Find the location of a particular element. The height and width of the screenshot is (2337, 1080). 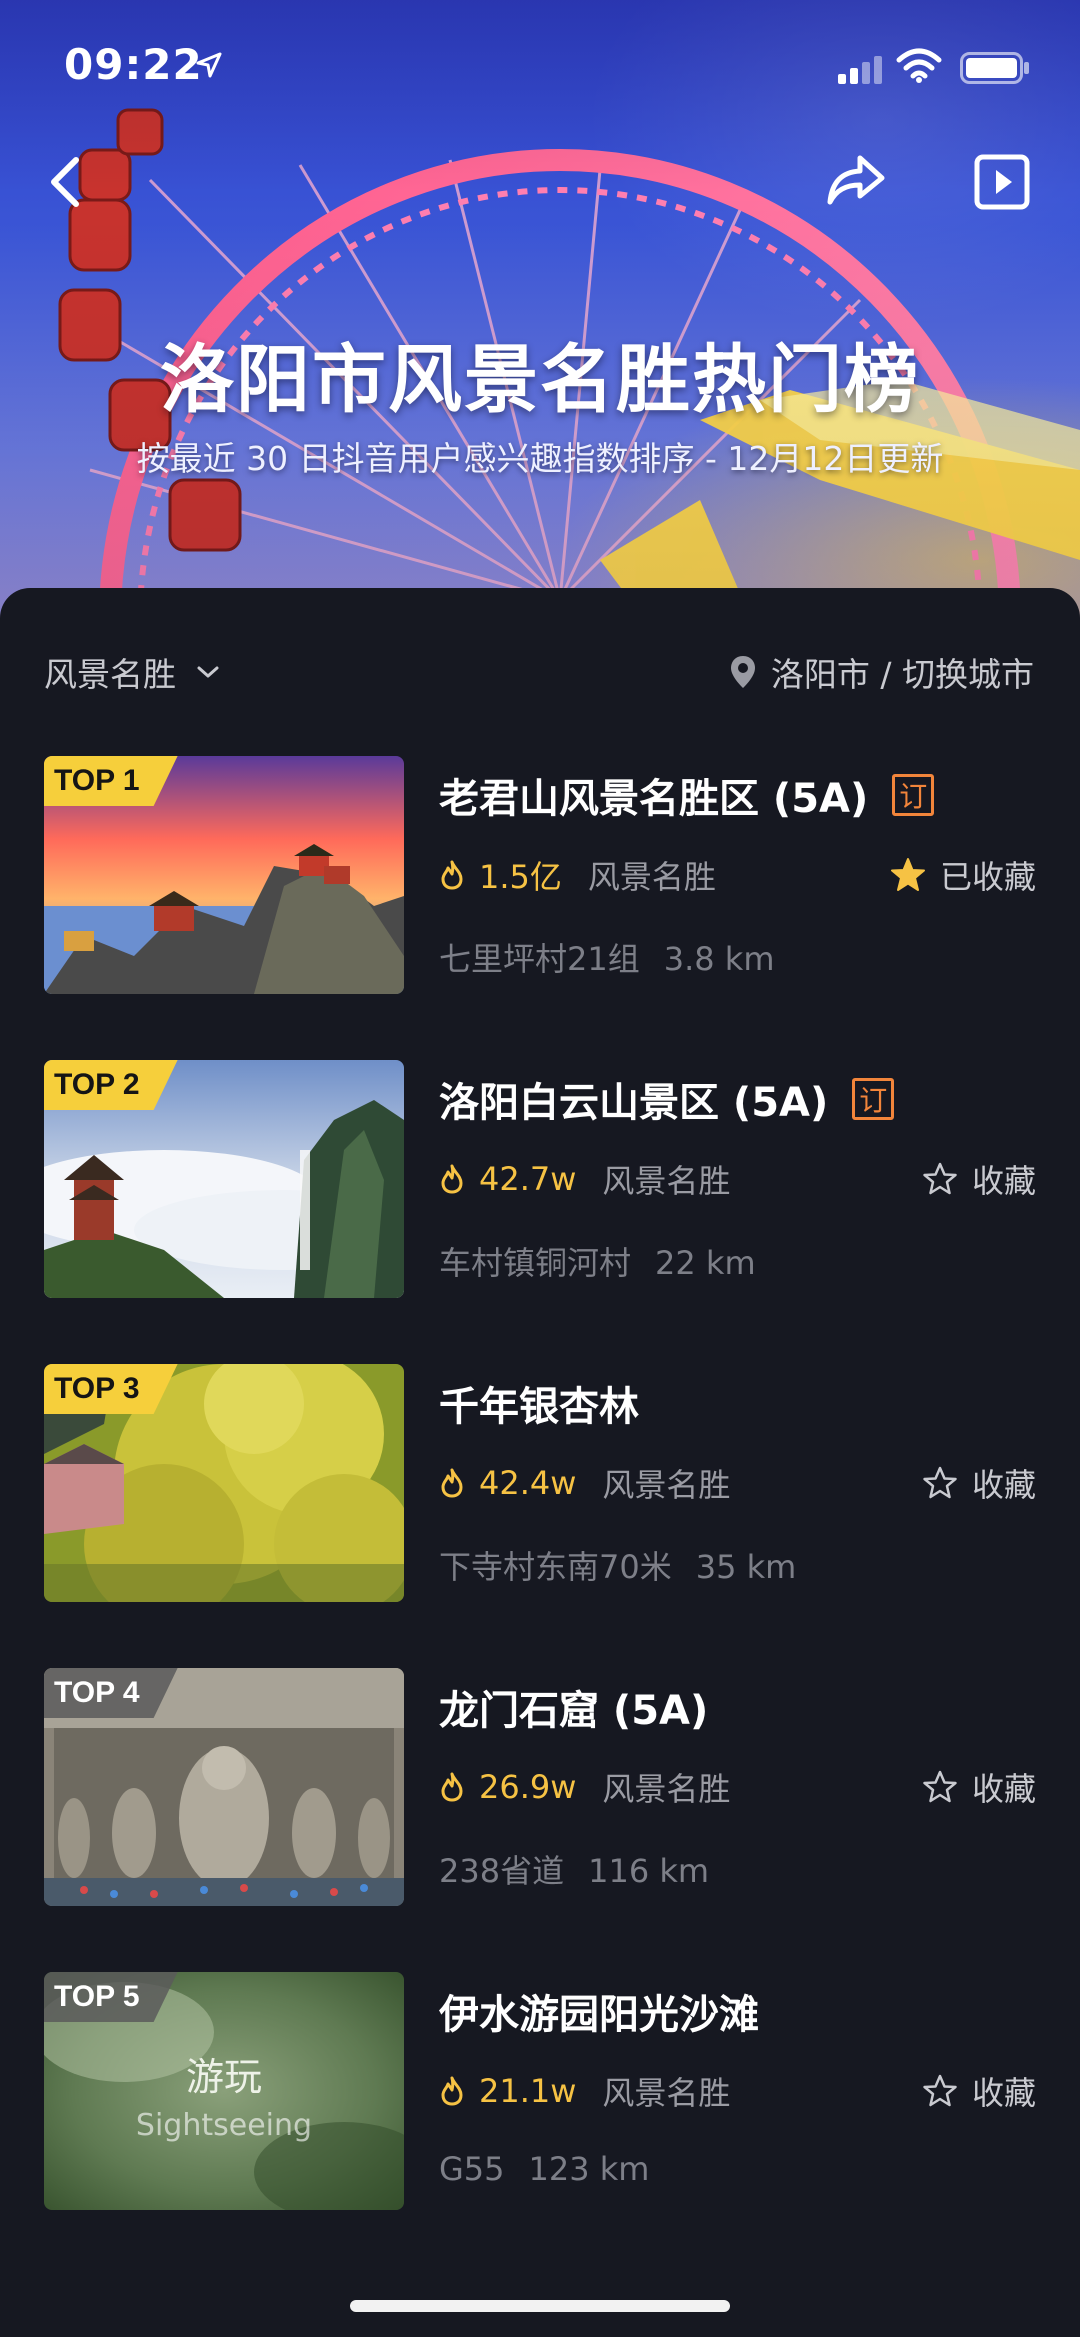

status-time: 09:22 is located at coordinates (133, 64).